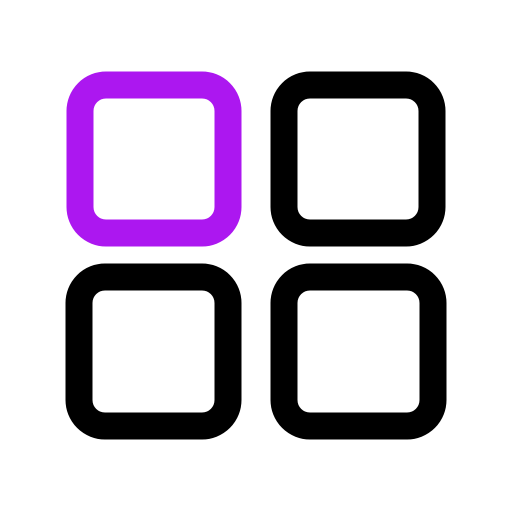  Describe the element at coordinates (154, 159) in the screenshot. I see `grid-tile-top-left` at that location.